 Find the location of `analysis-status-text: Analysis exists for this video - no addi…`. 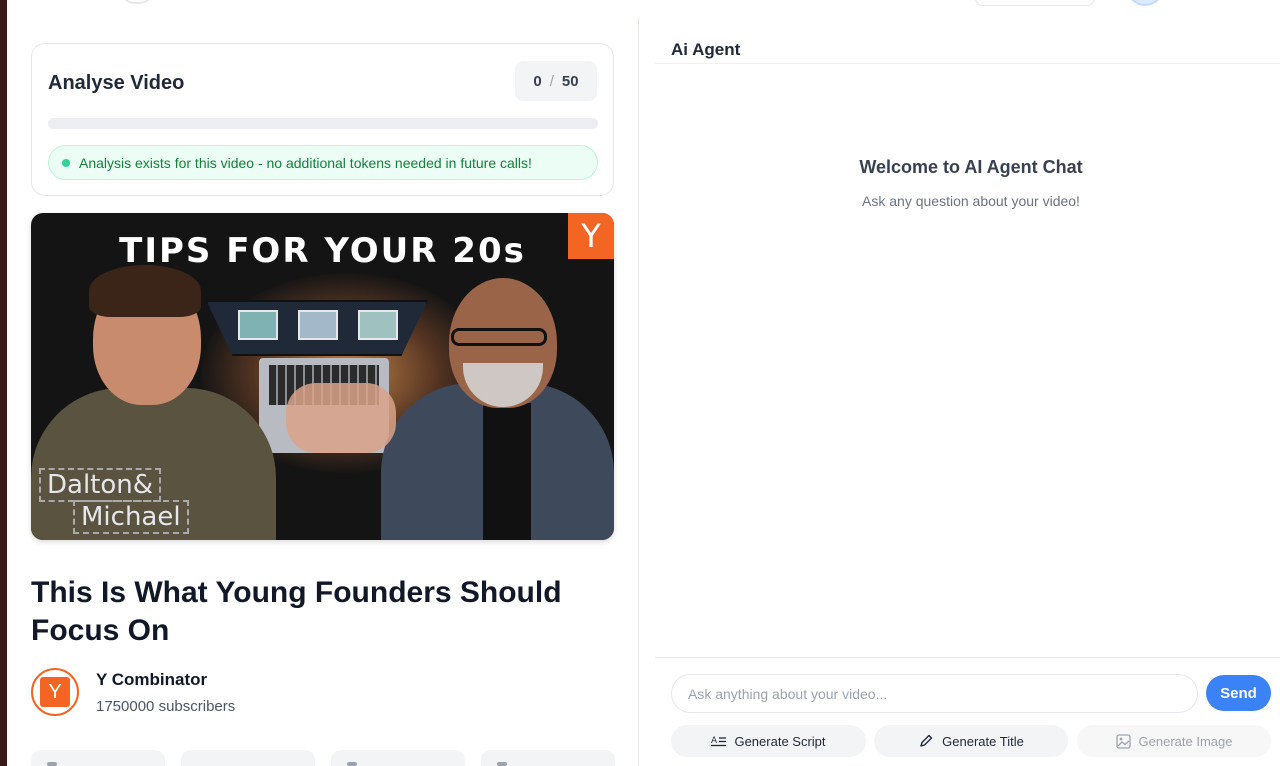

analysis-status-text: Analysis exists for this video - no addi… is located at coordinates (305, 162).